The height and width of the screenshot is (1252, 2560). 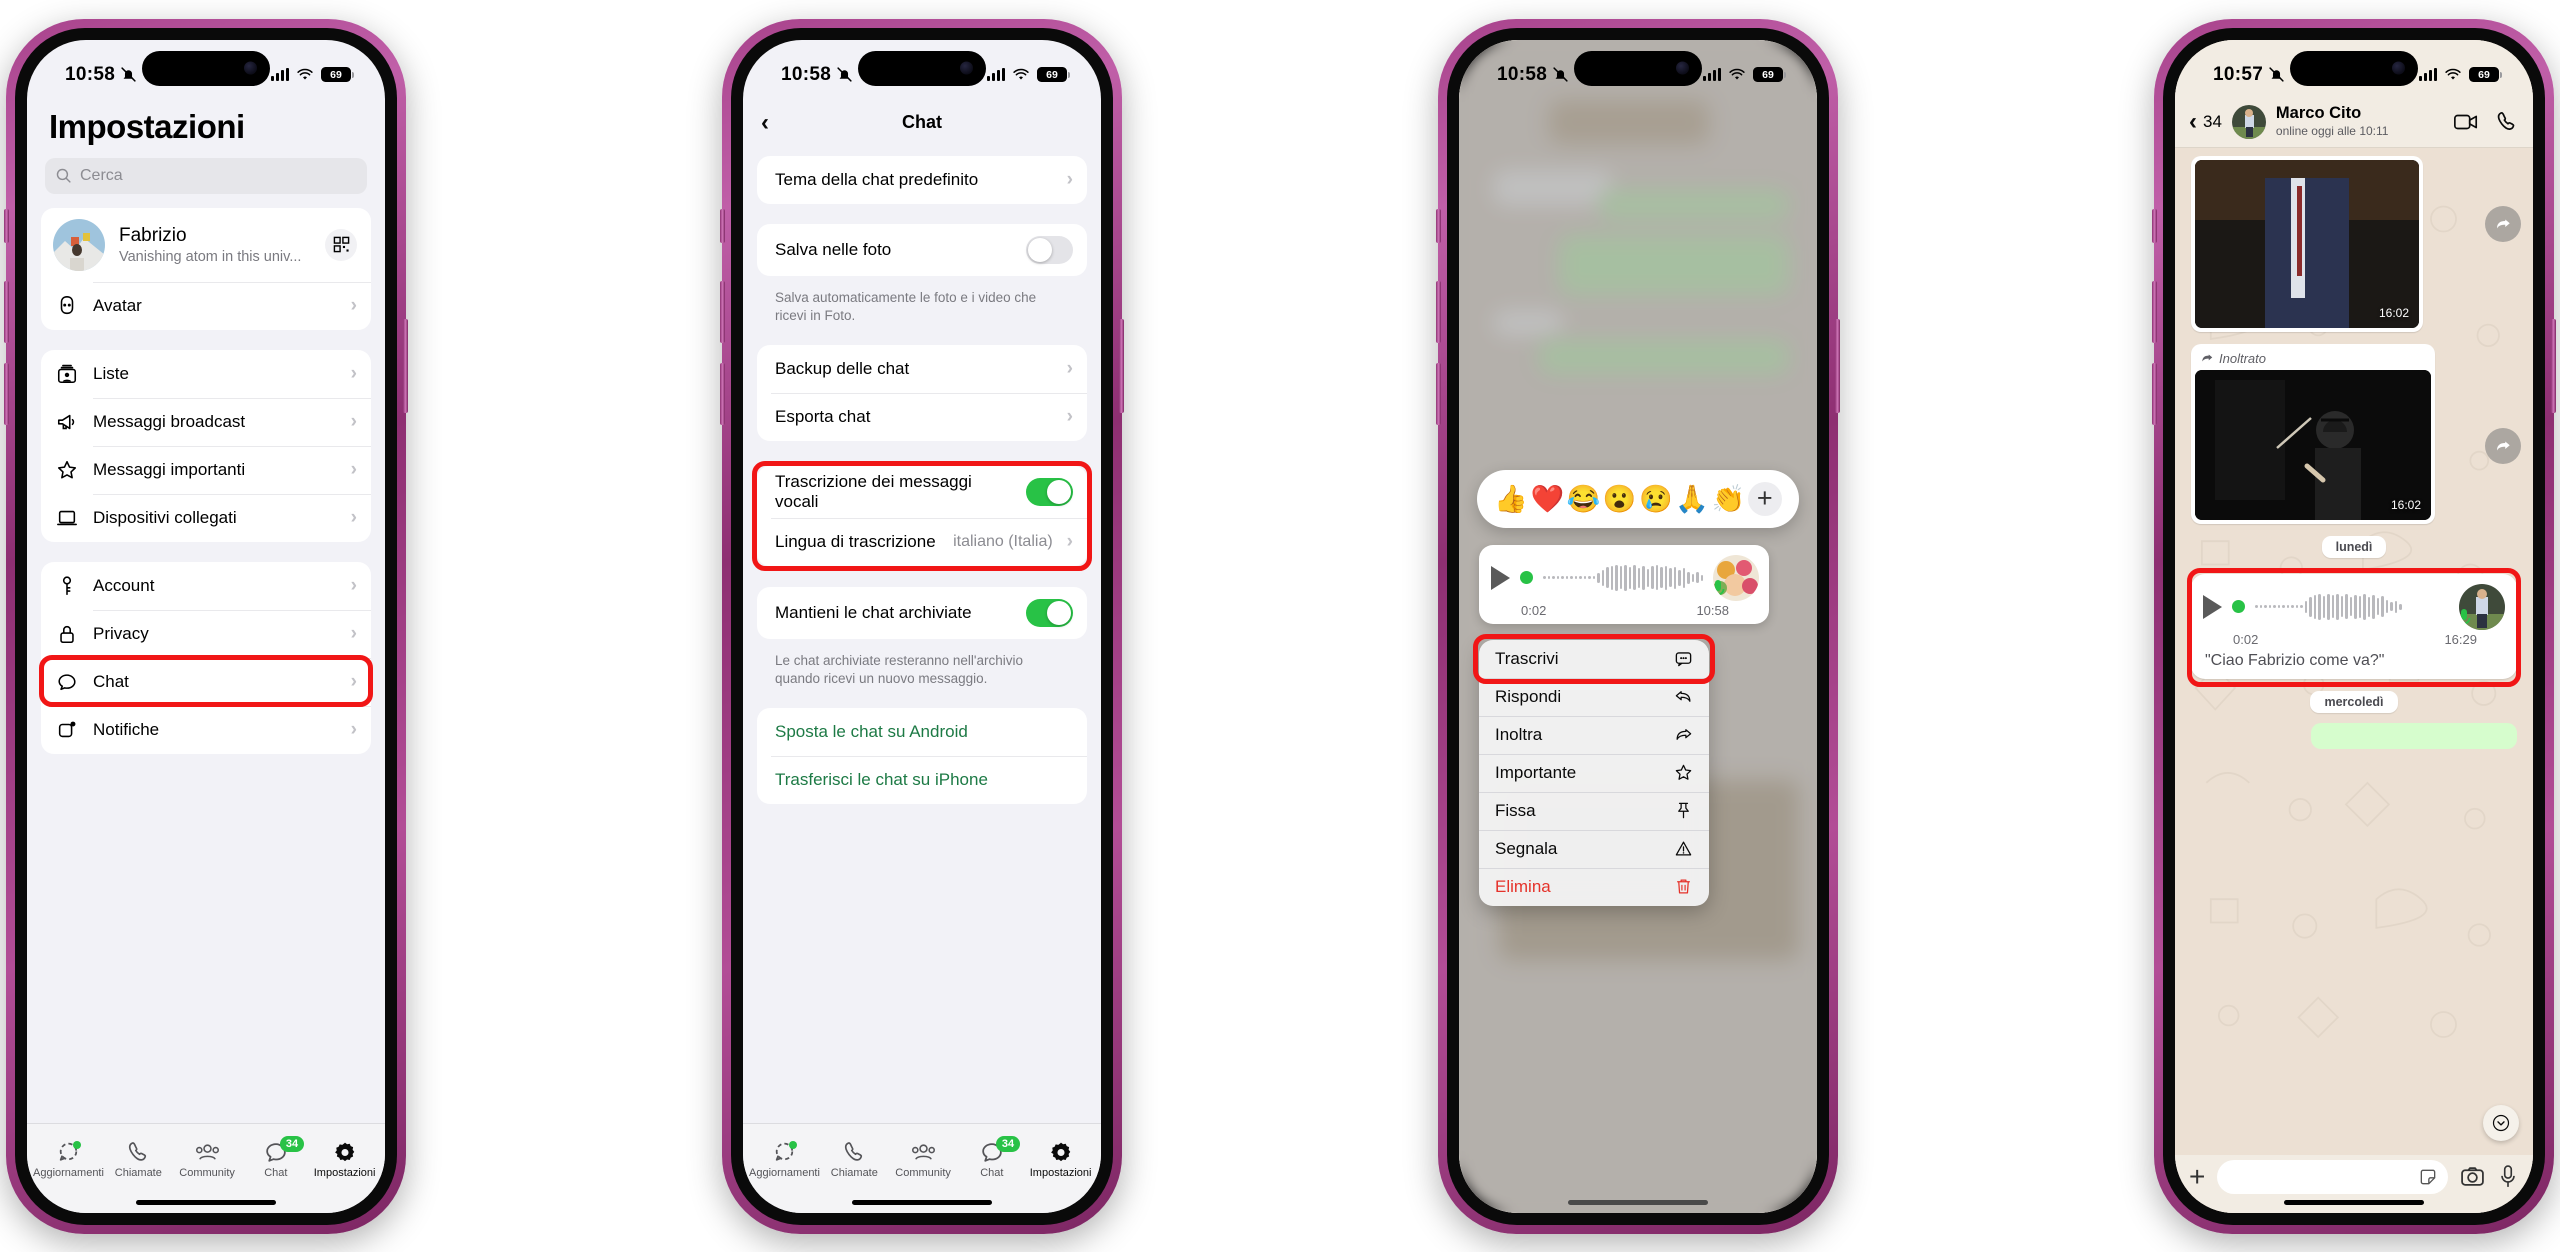 I want to click on menu-item-rispondi: Rispondi, so click(x=1594, y=696).